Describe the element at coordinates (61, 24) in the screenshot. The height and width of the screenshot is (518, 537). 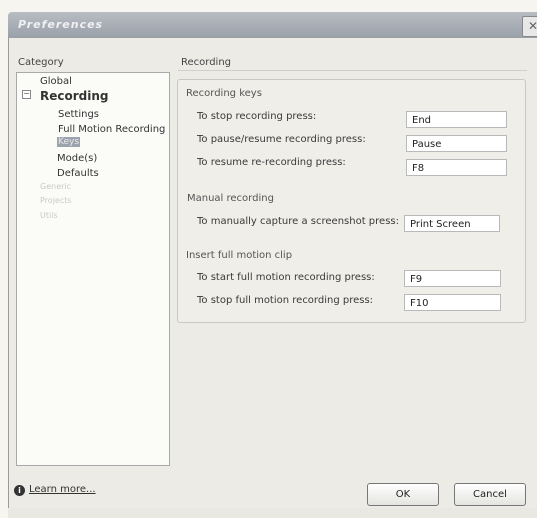
I see `window-title: Preferences` at that location.